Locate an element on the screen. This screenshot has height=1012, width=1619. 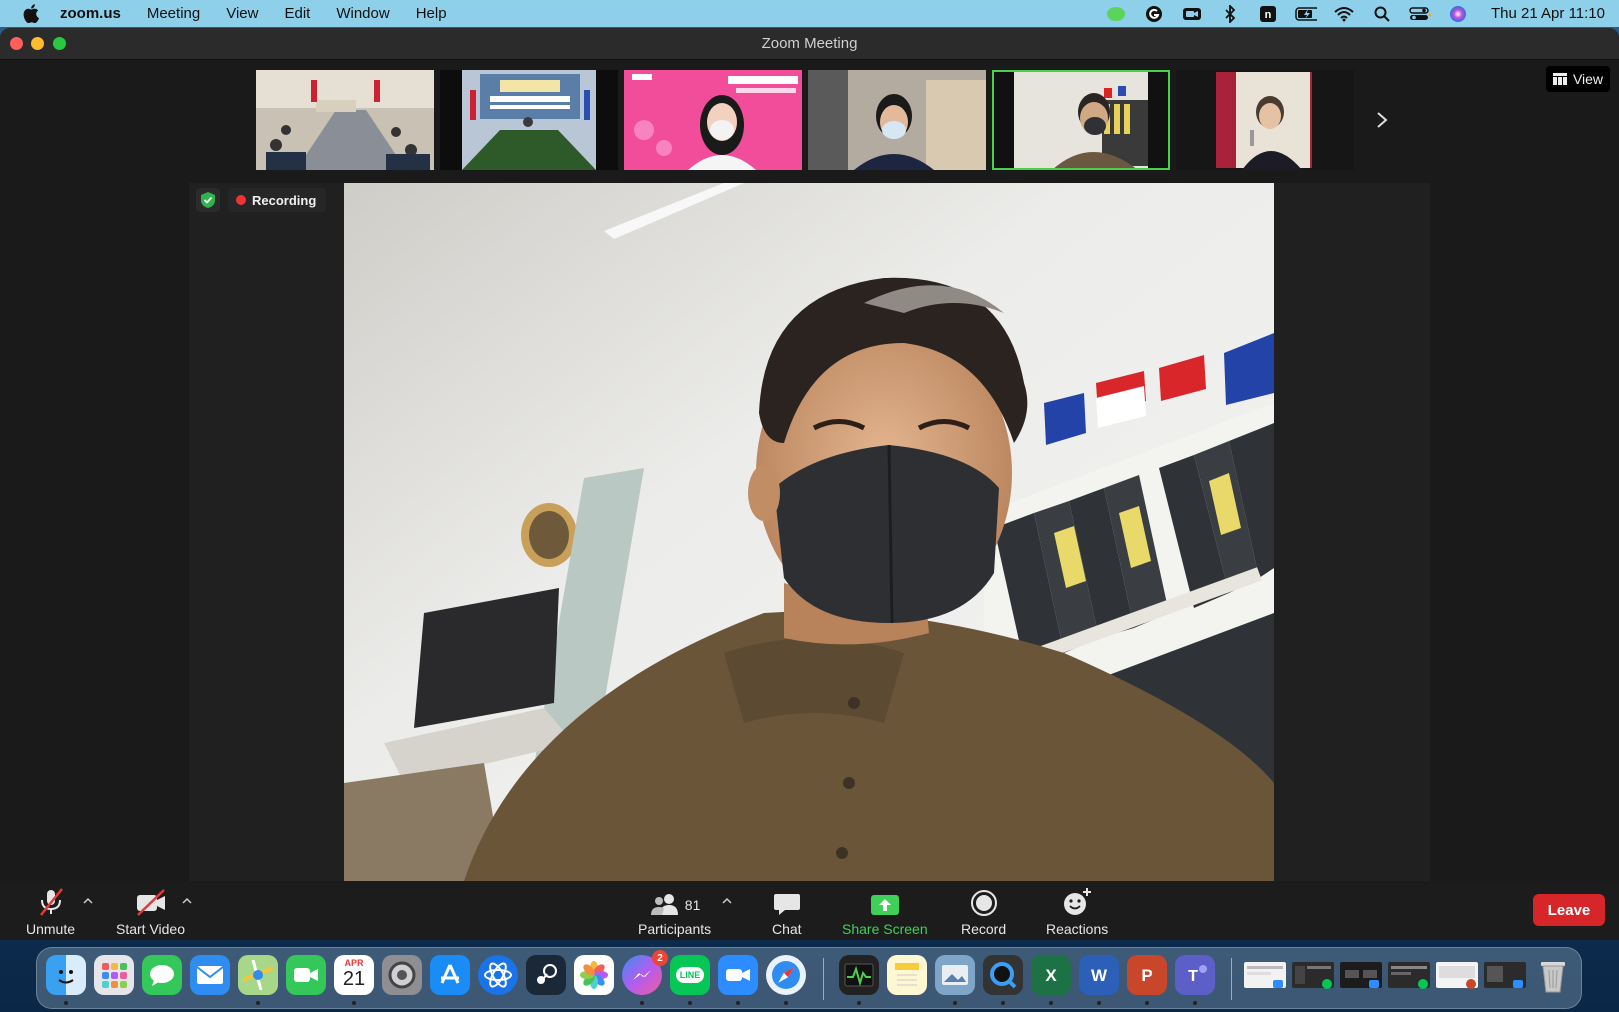
chat-label: Chat is located at coordinates (787, 929).